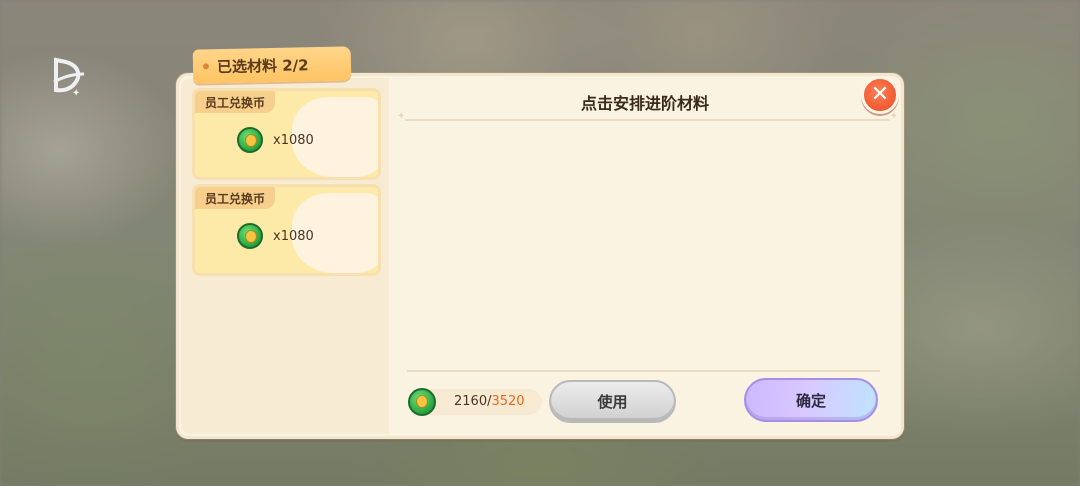 The width and height of the screenshot is (1080, 486). I want to click on counter-text: 2160/3520, so click(489, 401).